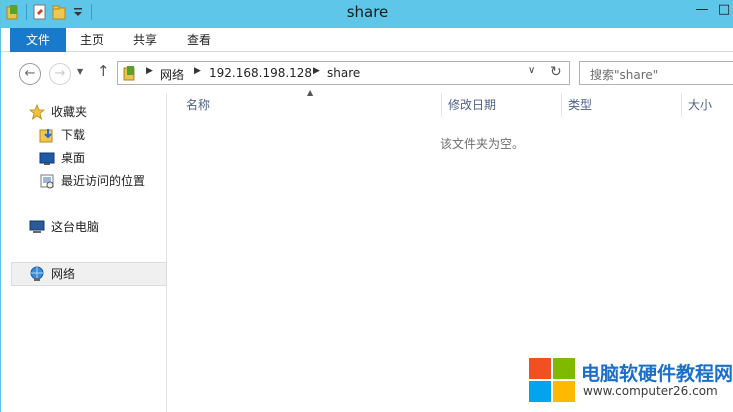 The height and width of the screenshot is (412, 733). What do you see at coordinates (198, 105) in the screenshot?
I see `column-header-name: 名称` at bounding box center [198, 105].